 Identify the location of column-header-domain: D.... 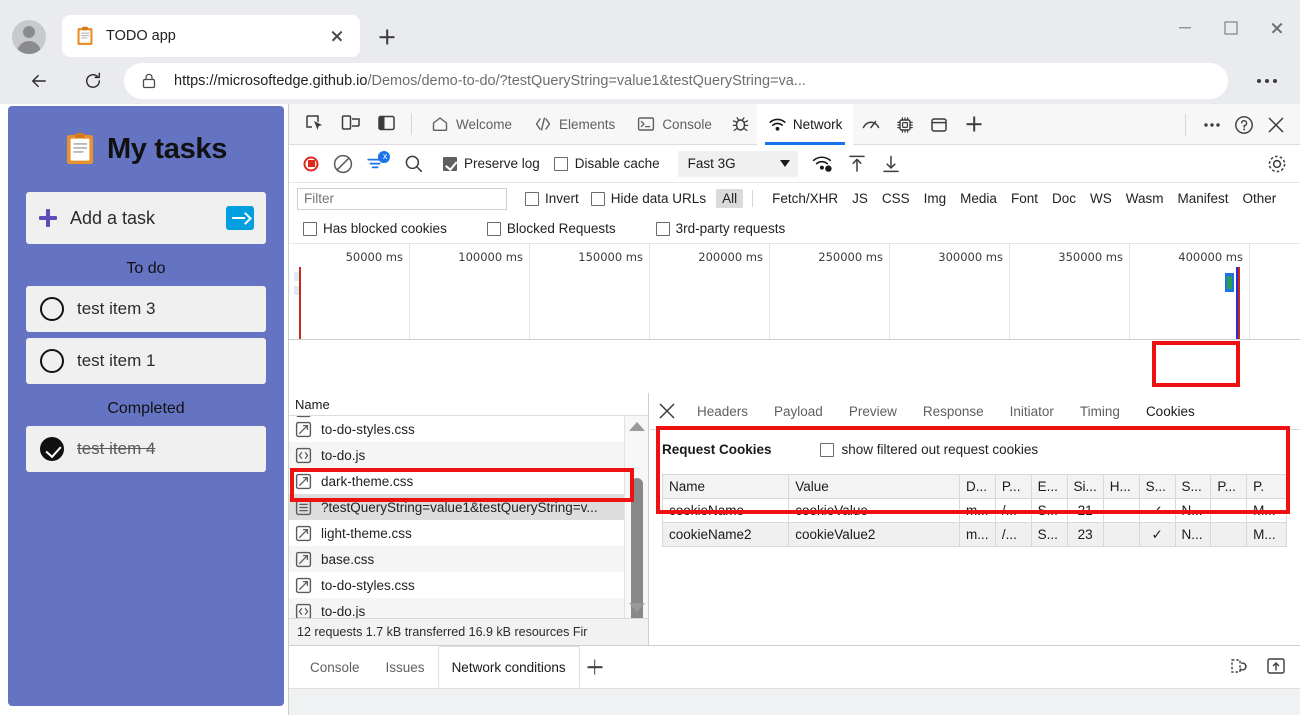
(977, 486).